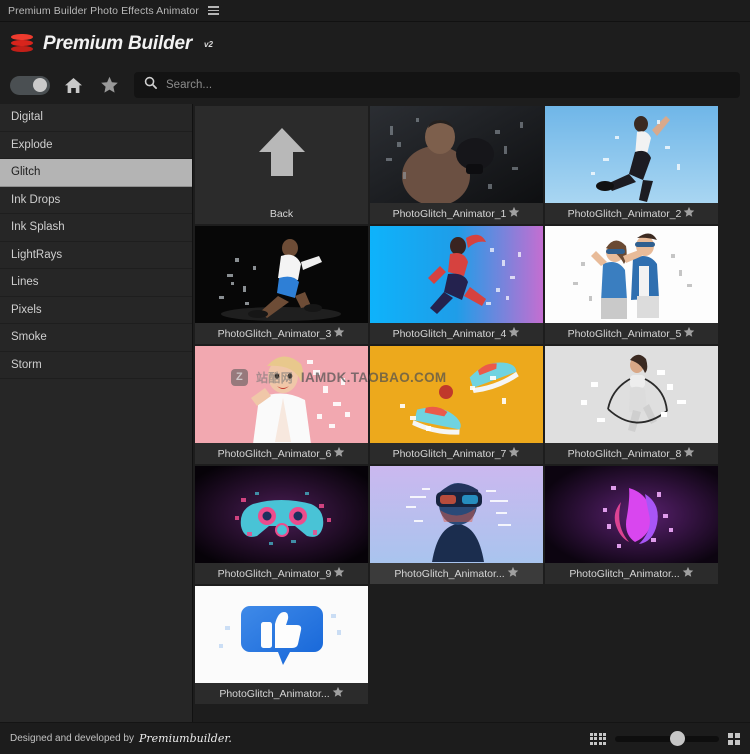 The height and width of the screenshot is (754, 750). I want to click on back-tile: Back, so click(281, 165).